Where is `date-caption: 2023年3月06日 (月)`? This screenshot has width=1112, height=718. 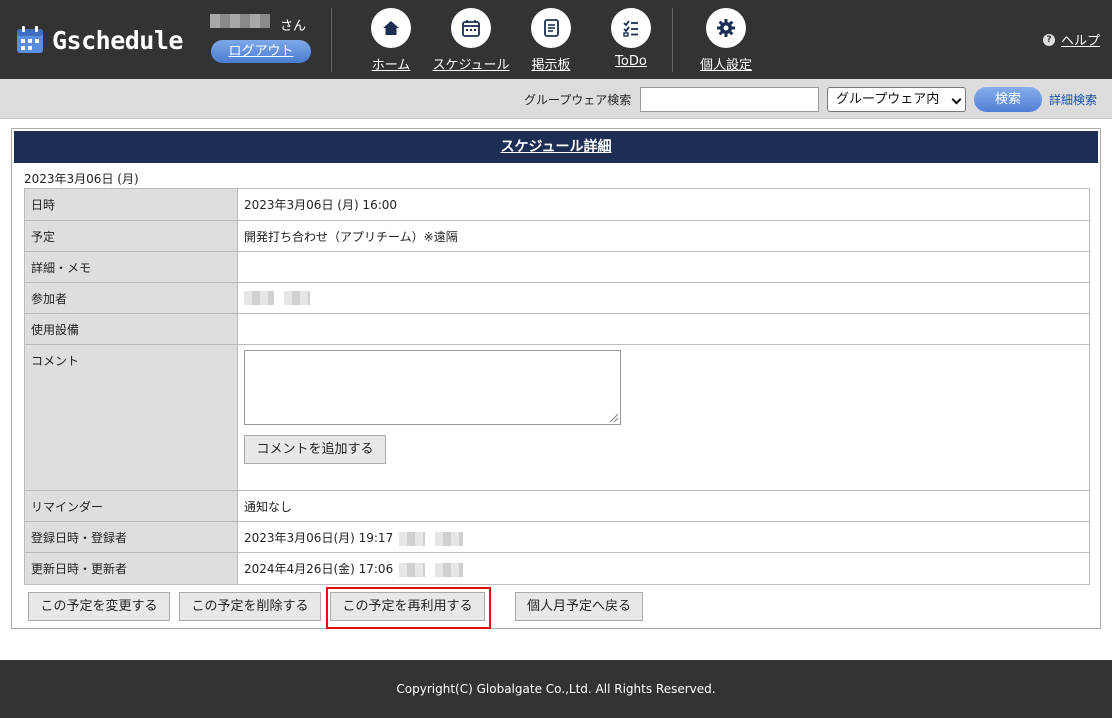
date-caption: 2023年3月06日 (月) is located at coordinates (81, 179).